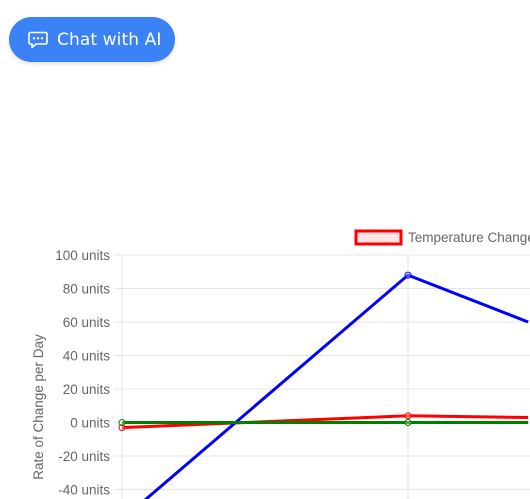 Image resolution: width=530 pixels, height=499 pixels. Describe the element at coordinates (87, 322) in the screenshot. I see `y-tick-label: 60 units` at that location.